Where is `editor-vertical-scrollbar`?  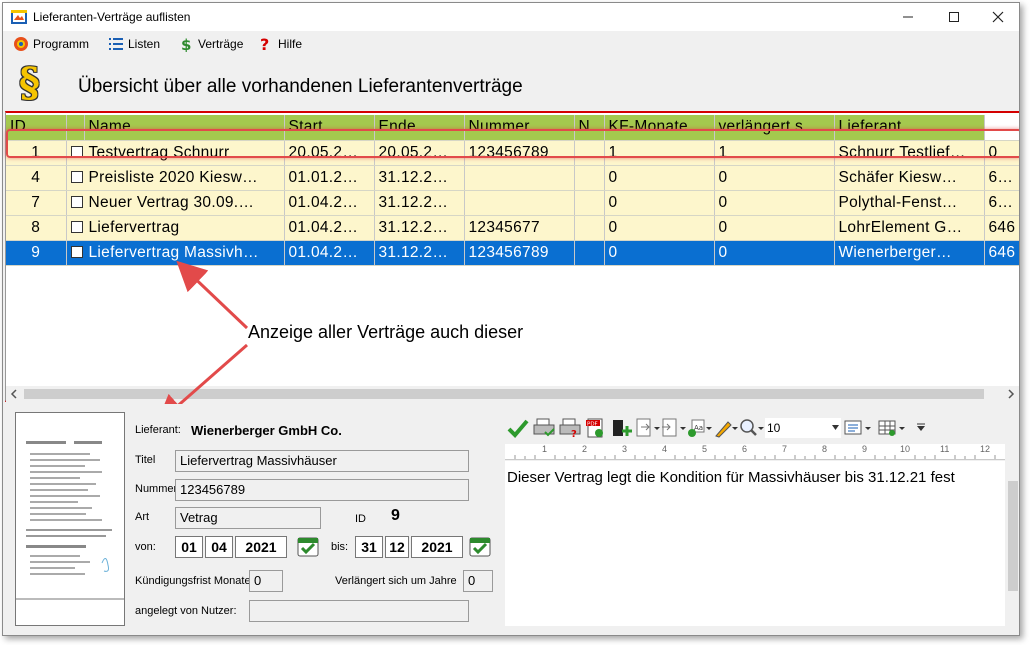
editor-vertical-scrollbar is located at coordinates (1012, 543).